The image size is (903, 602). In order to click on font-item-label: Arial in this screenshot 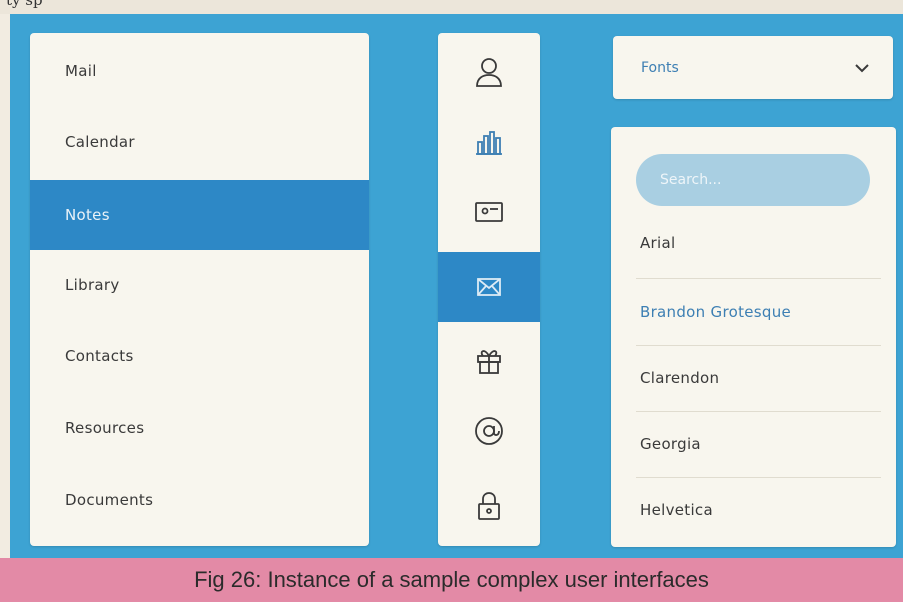, I will do `click(658, 243)`.